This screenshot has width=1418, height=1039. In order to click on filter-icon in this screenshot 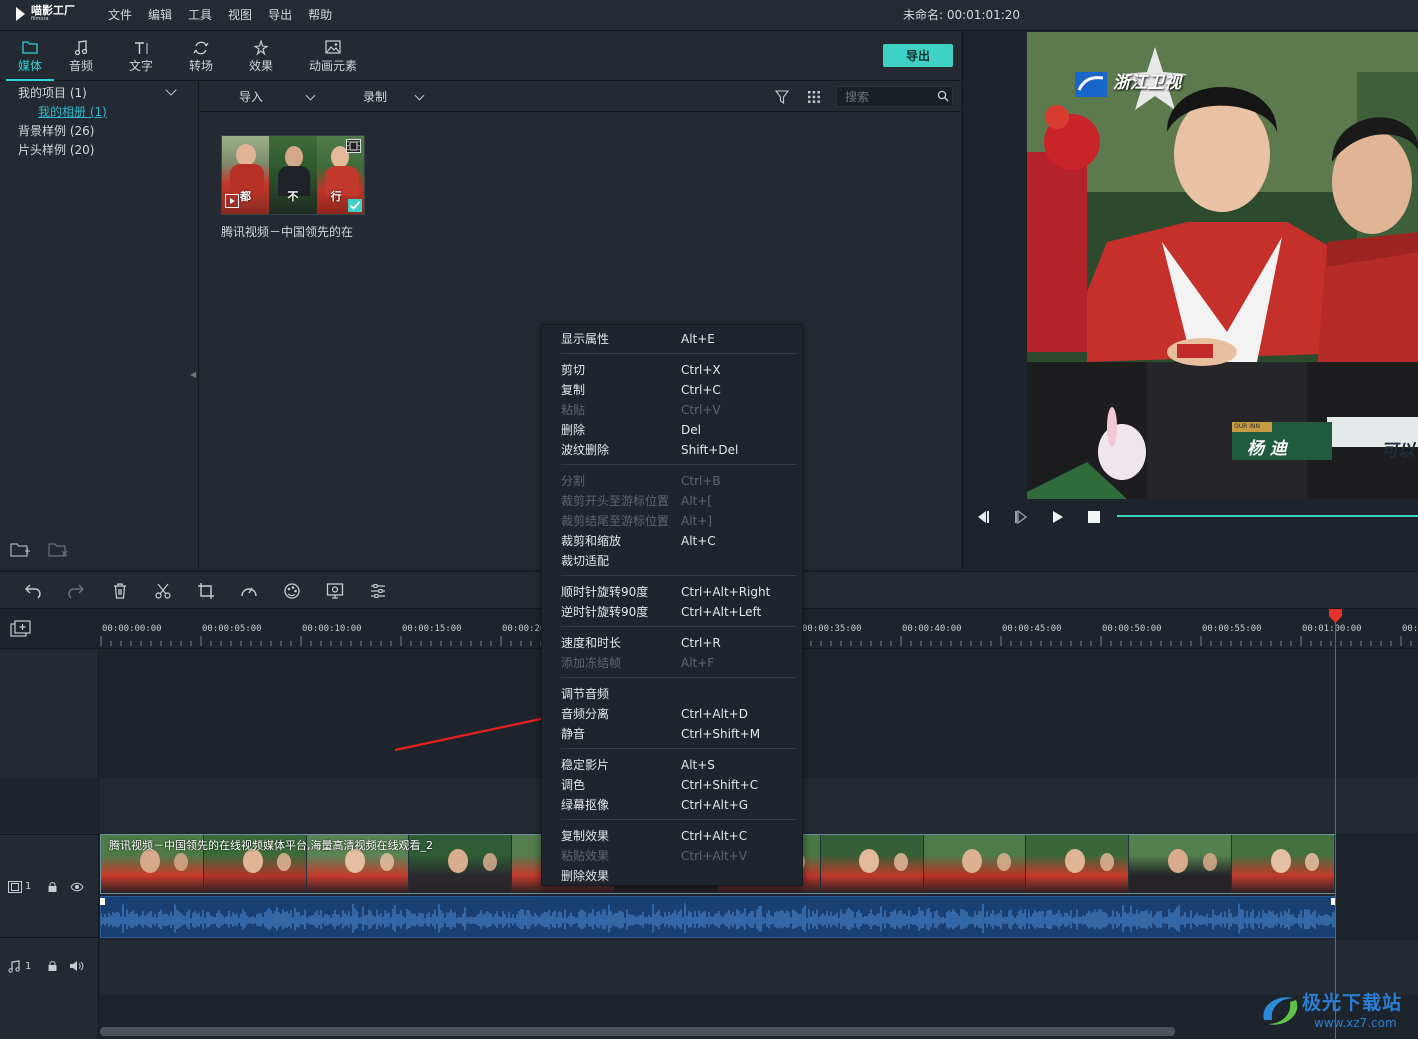, I will do `click(782, 98)`.